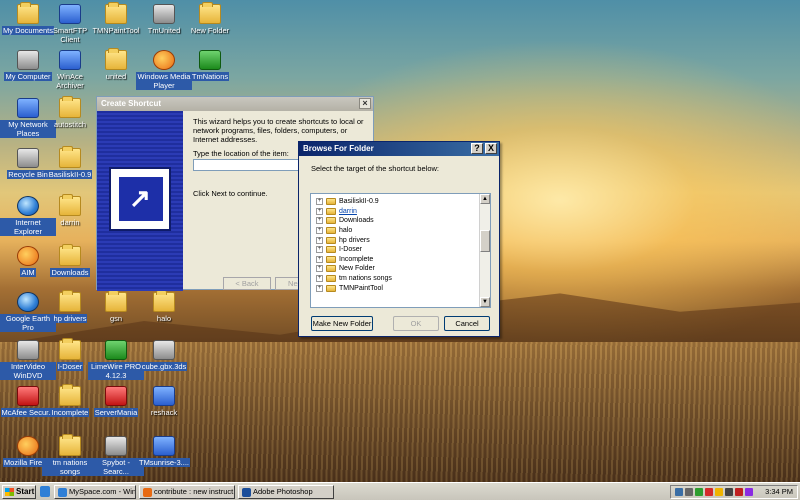 Image resolution: width=800 pixels, height=500 pixels. I want to click on desktop-icon-basilisk: BasiliskII-0.9, so click(70, 162).